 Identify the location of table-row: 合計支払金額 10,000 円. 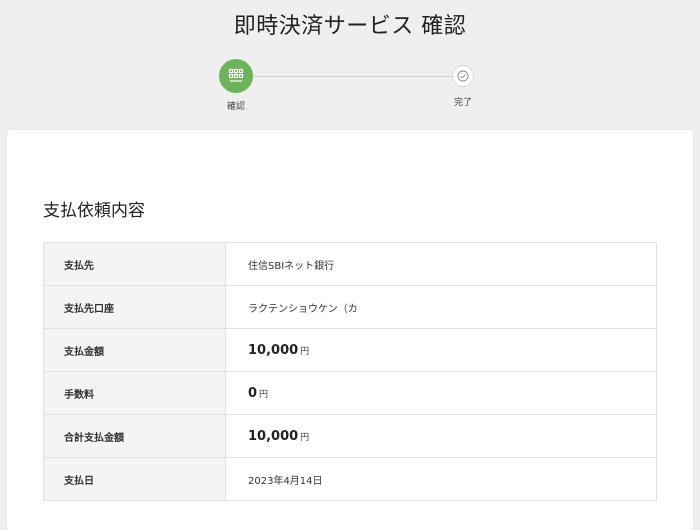
(350, 436).